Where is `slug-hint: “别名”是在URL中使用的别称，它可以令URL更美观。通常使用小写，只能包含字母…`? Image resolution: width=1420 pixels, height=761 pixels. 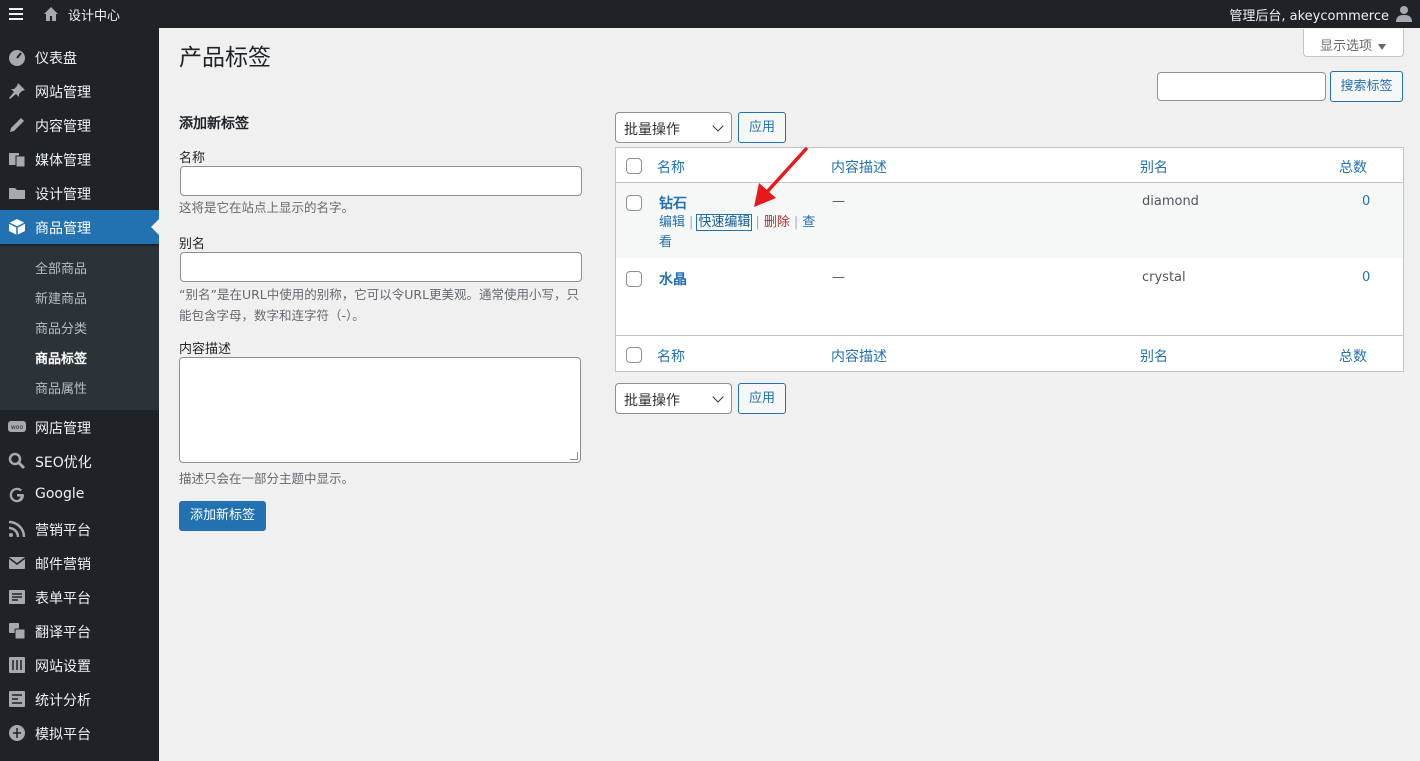 slug-hint: “别名”是在URL中使用的别称，它可以令URL更美观。通常使用小写，只能包含字母… is located at coordinates (379, 305).